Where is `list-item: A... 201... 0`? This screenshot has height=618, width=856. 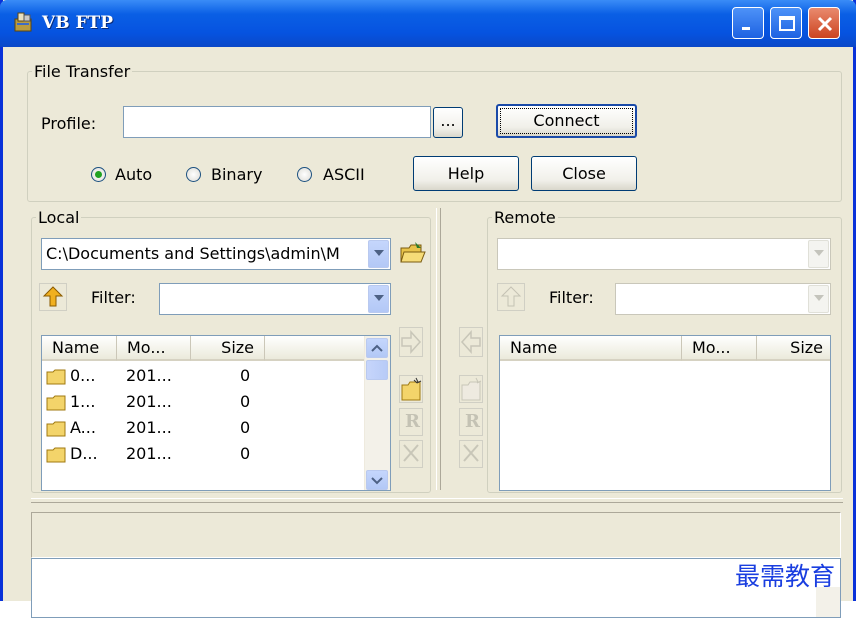
list-item: A... 201... 0 is located at coordinates (202, 428).